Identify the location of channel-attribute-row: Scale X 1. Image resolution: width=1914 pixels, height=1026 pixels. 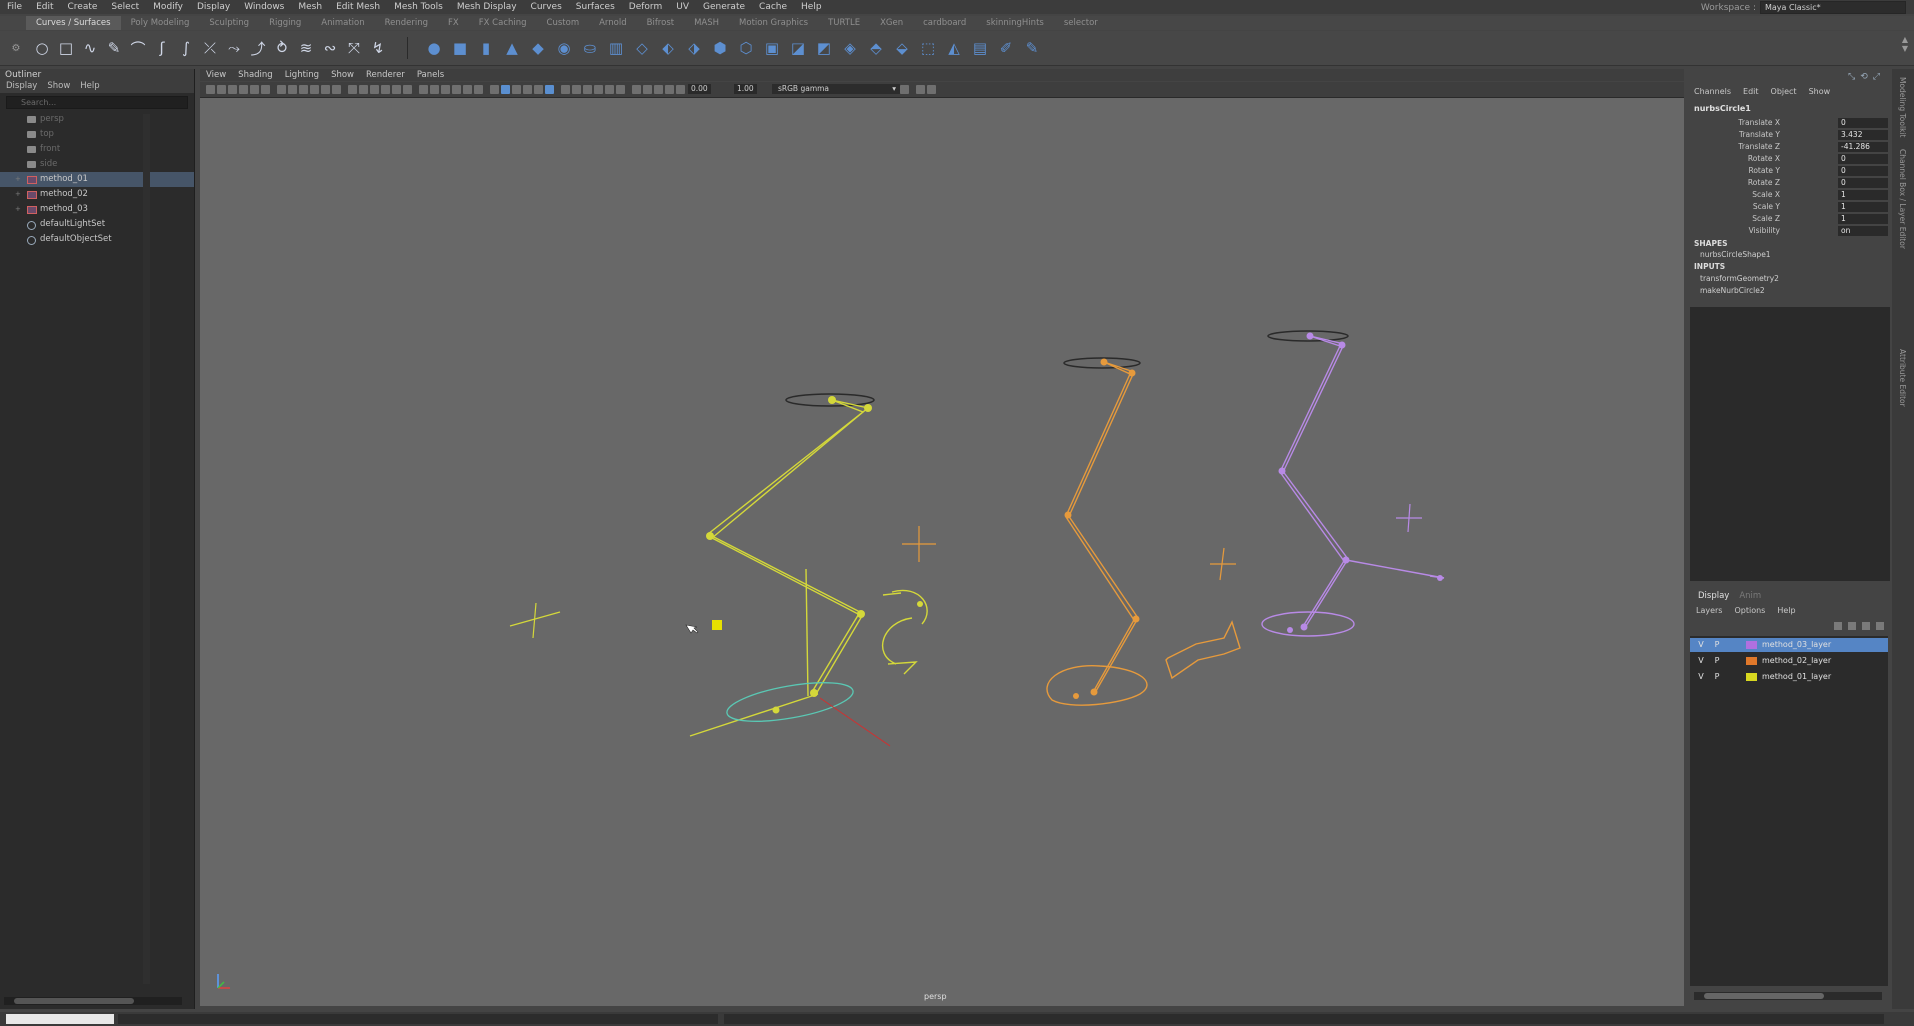
(1790, 195).